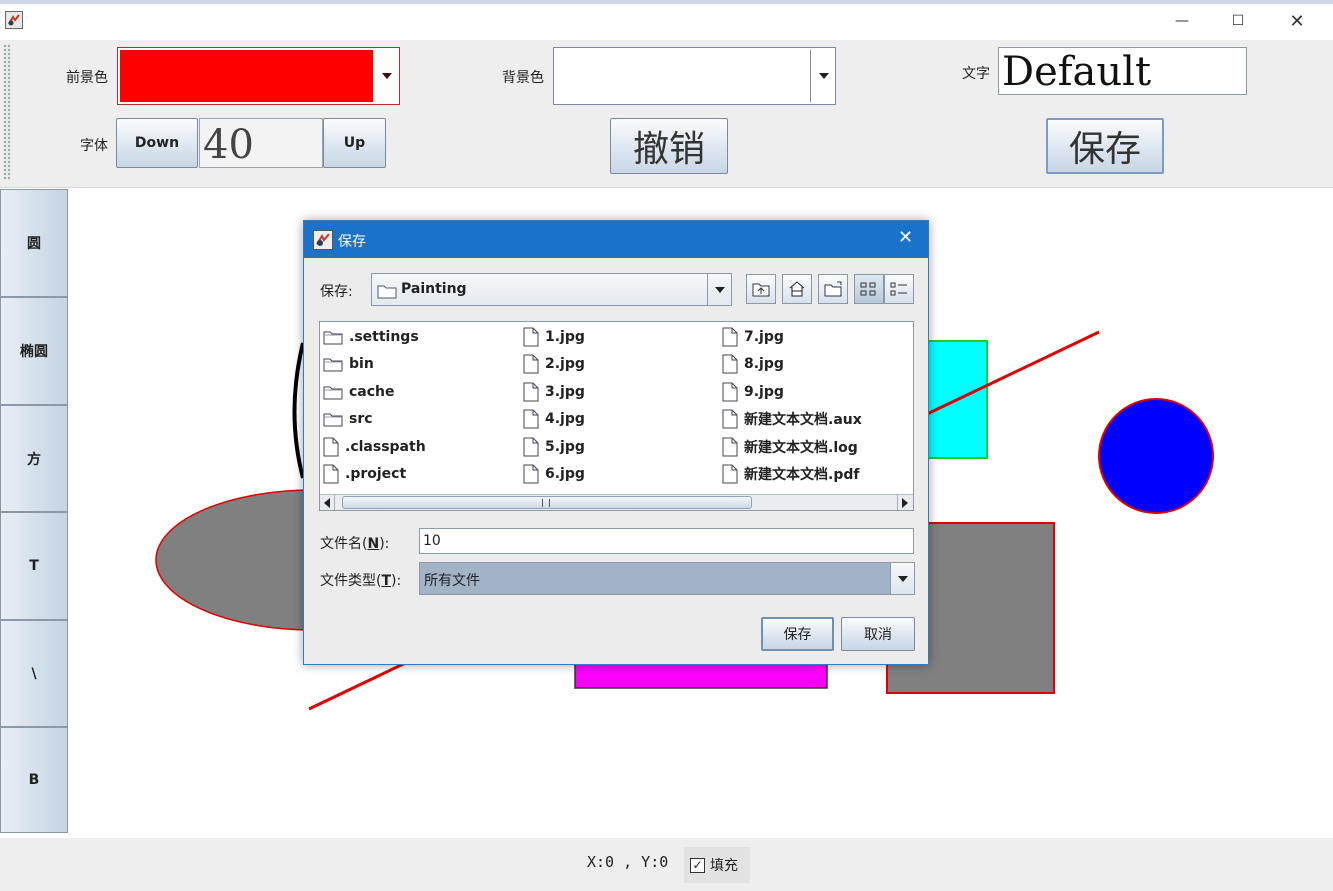  I want to click on font-down-button: Down, so click(157, 143).